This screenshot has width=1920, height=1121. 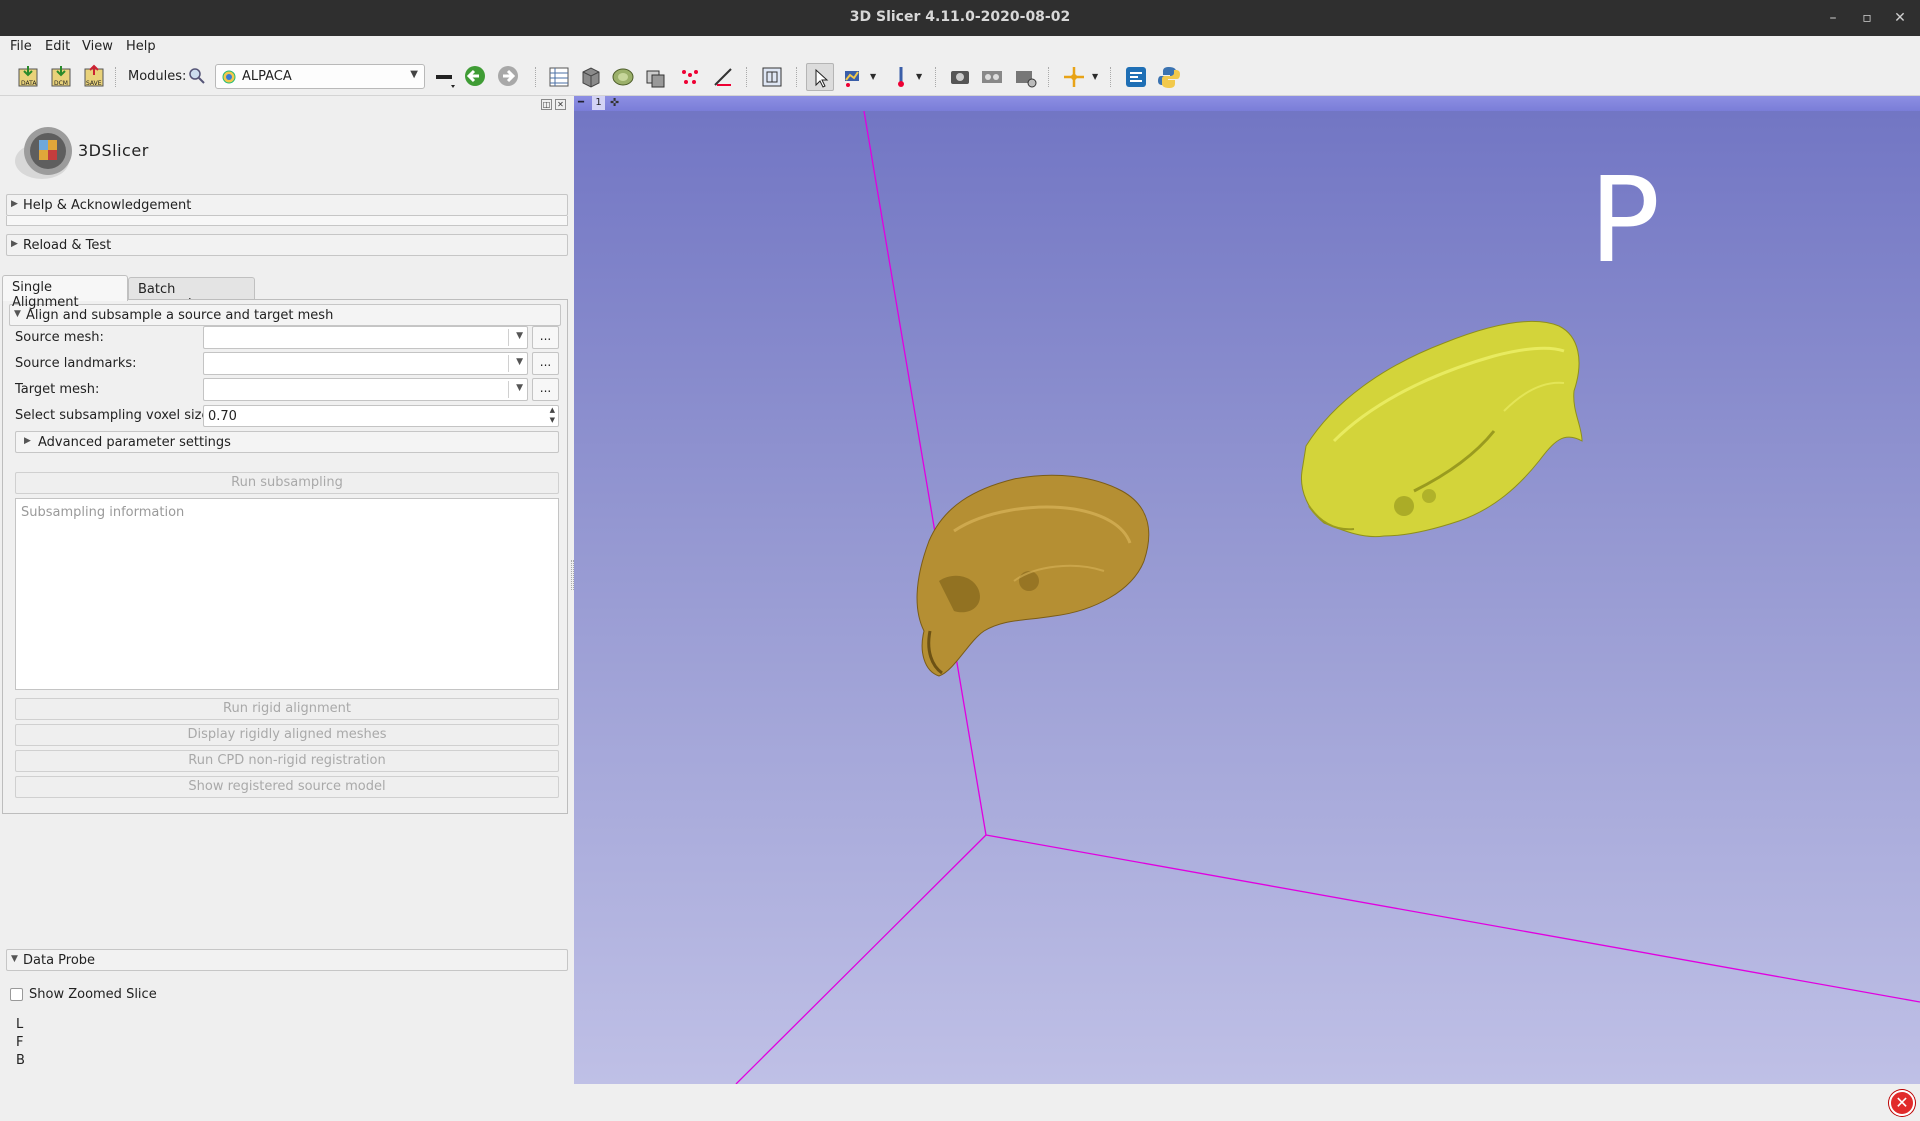 What do you see at coordinates (1833, 18) in the screenshot?
I see `minimize-button: –` at bounding box center [1833, 18].